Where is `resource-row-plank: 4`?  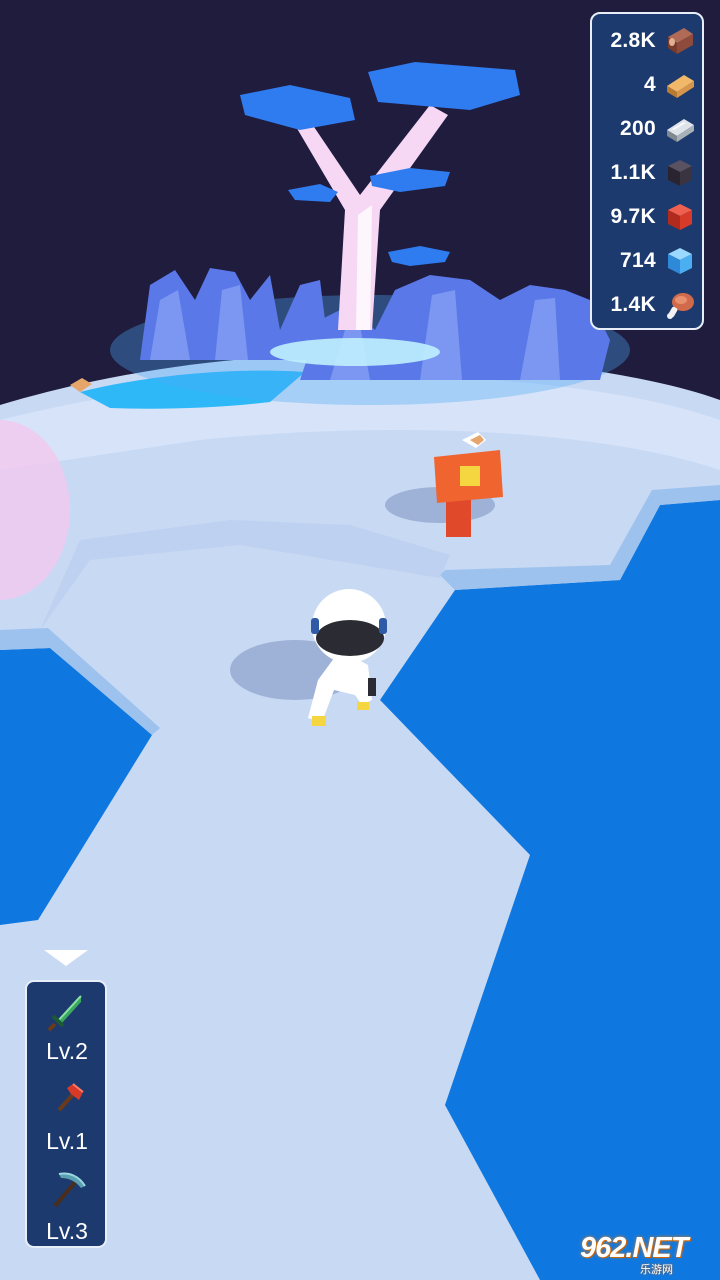 resource-row-plank: 4 is located at coordinates (647, 85).